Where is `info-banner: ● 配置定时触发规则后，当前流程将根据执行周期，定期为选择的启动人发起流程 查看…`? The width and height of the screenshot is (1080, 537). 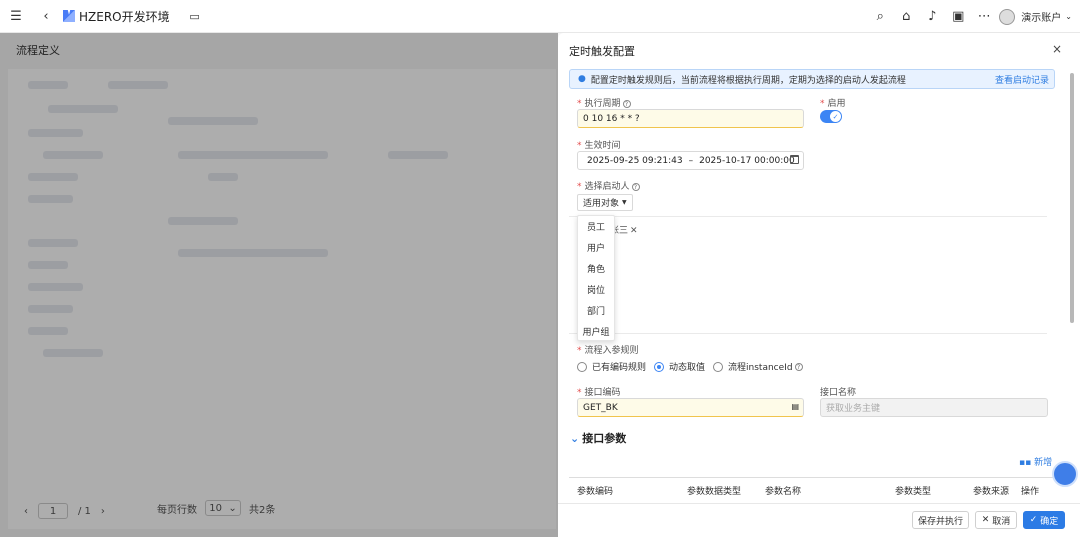
info-banner: ● 配置定时触发规则后，当前流程将根据执行周期，定期为选择的启动人发起流程 查看… is located at coordinates (812, 79).